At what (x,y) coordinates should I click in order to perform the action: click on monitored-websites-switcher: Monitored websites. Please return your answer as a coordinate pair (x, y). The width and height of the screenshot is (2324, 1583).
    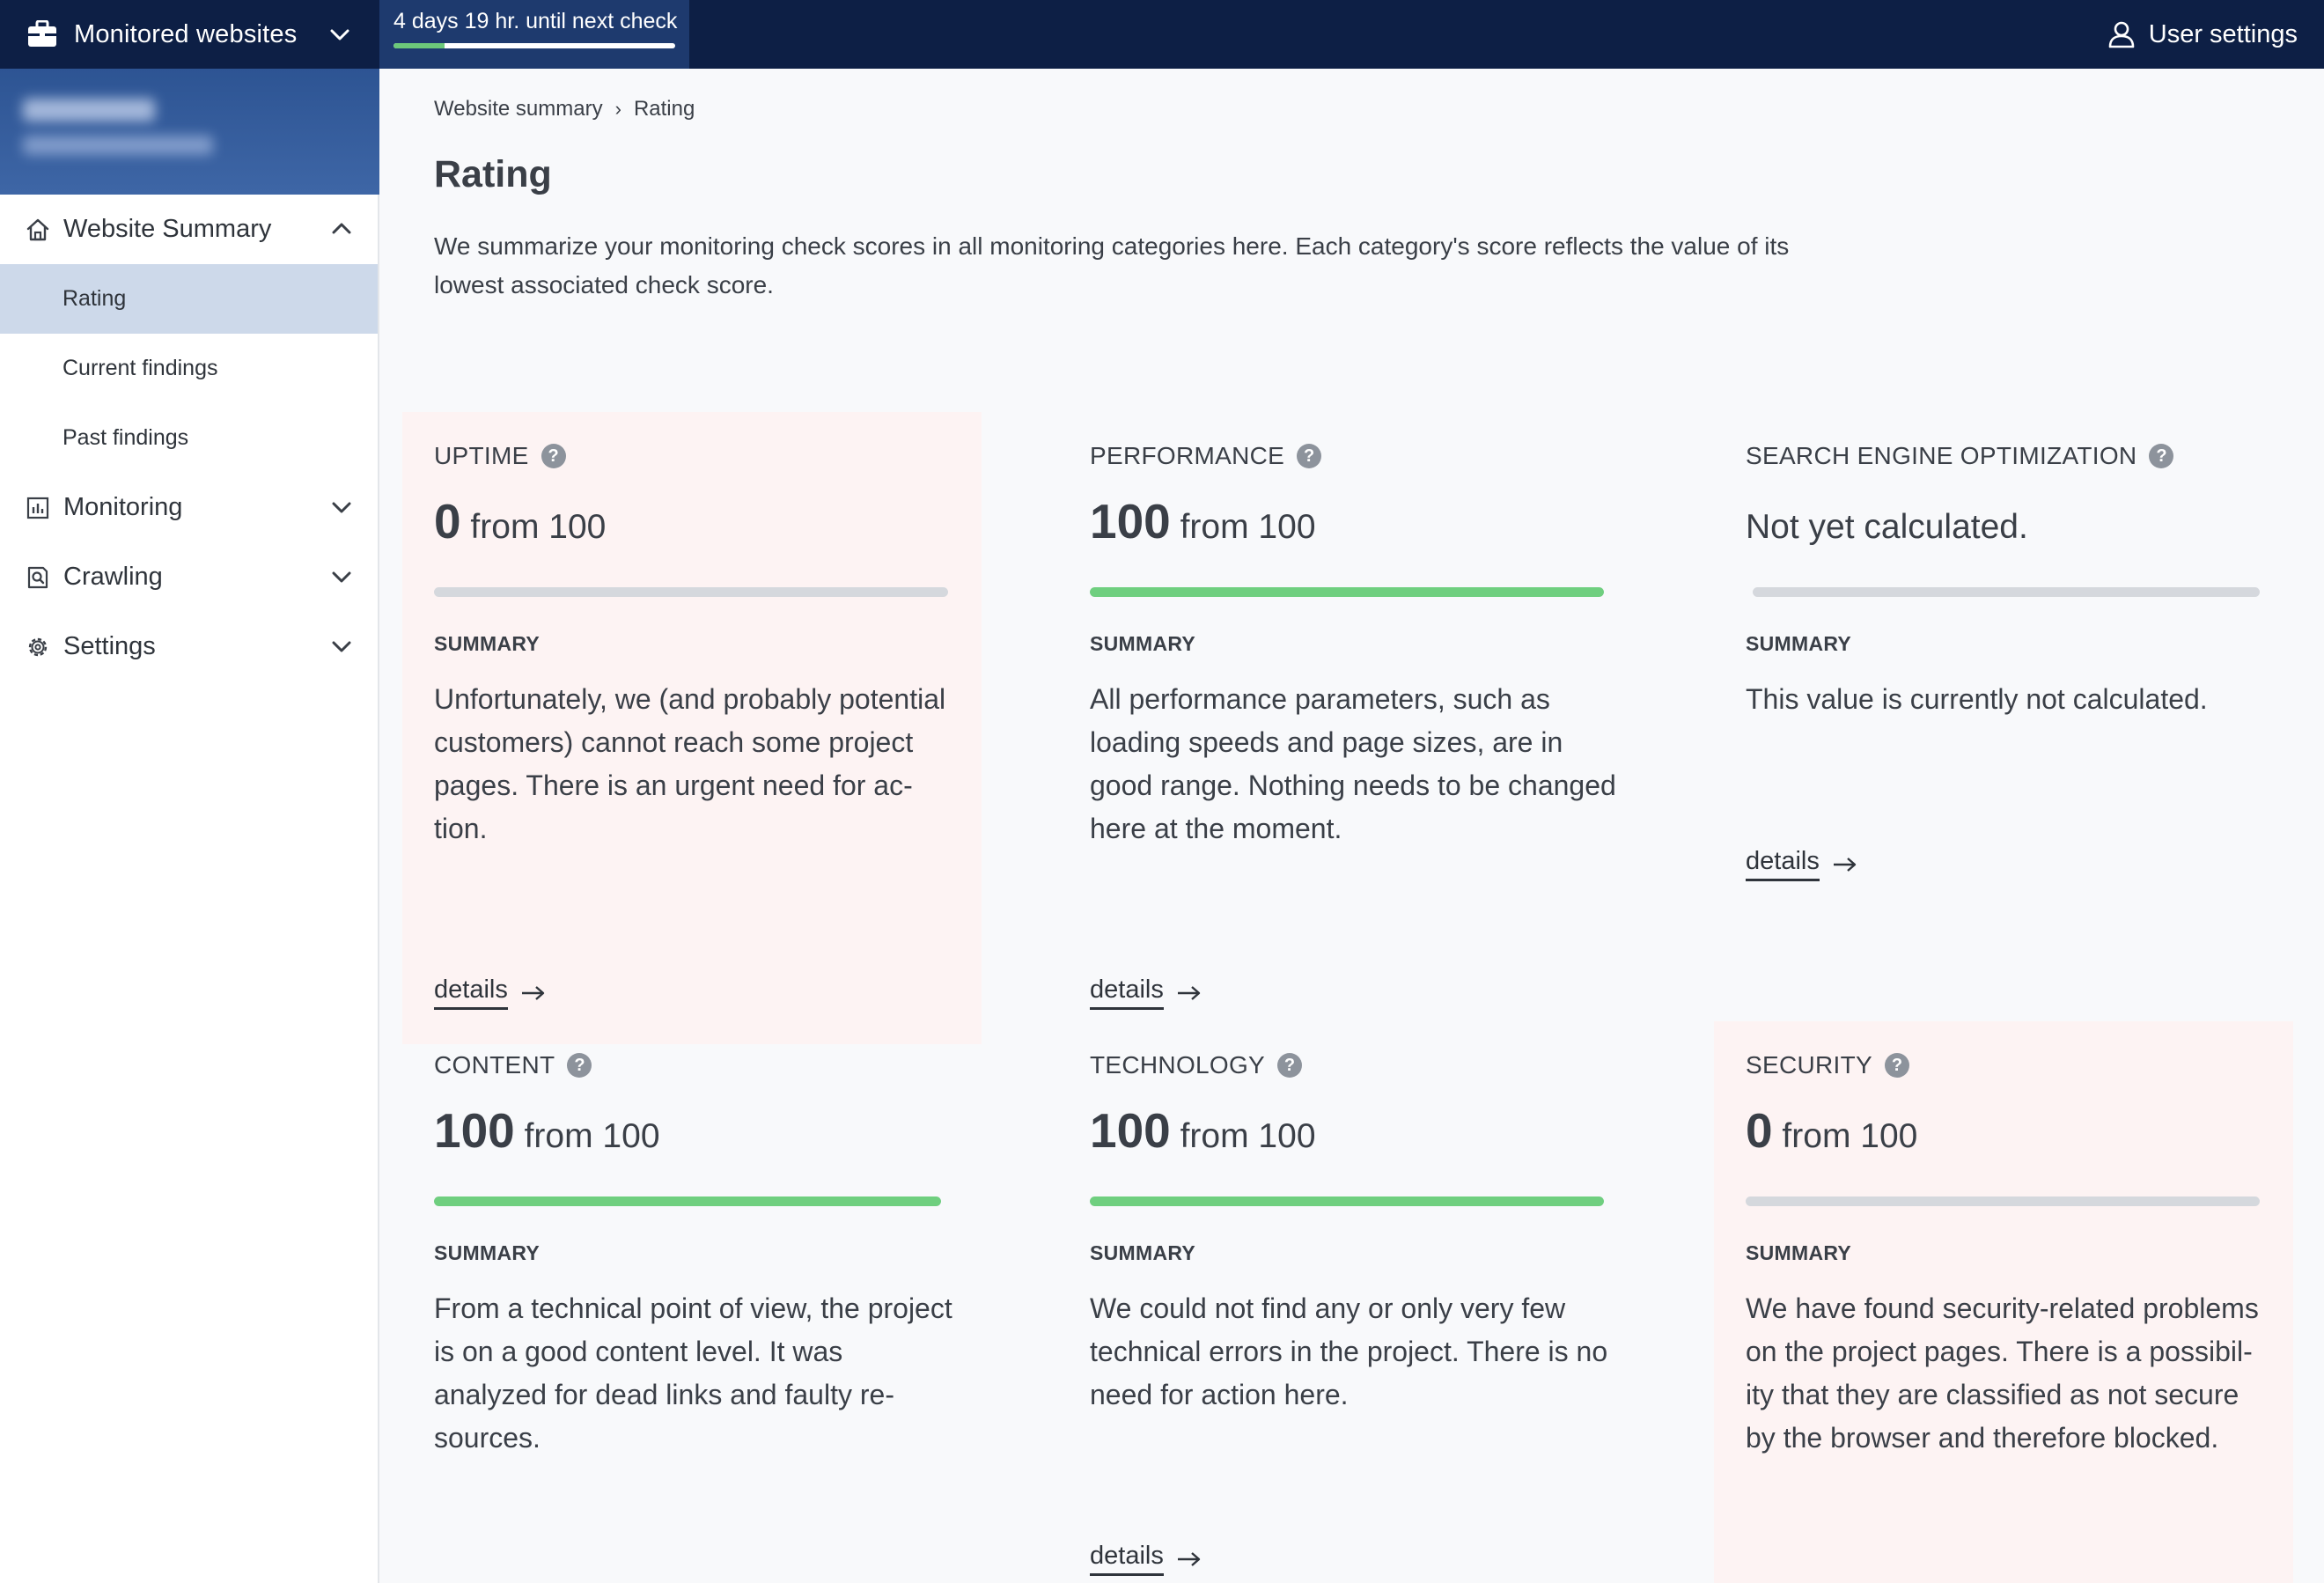
    Looking at the image, I should click on (189, 34).